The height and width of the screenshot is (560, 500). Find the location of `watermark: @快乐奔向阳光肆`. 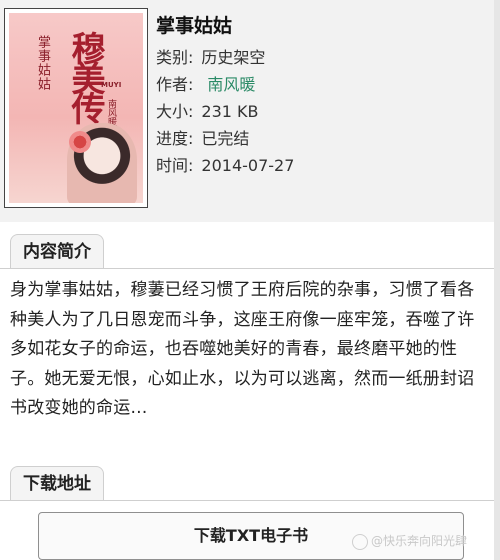

watermark: @快乐奔向阳光肆 is located at coordinates (409, 541).